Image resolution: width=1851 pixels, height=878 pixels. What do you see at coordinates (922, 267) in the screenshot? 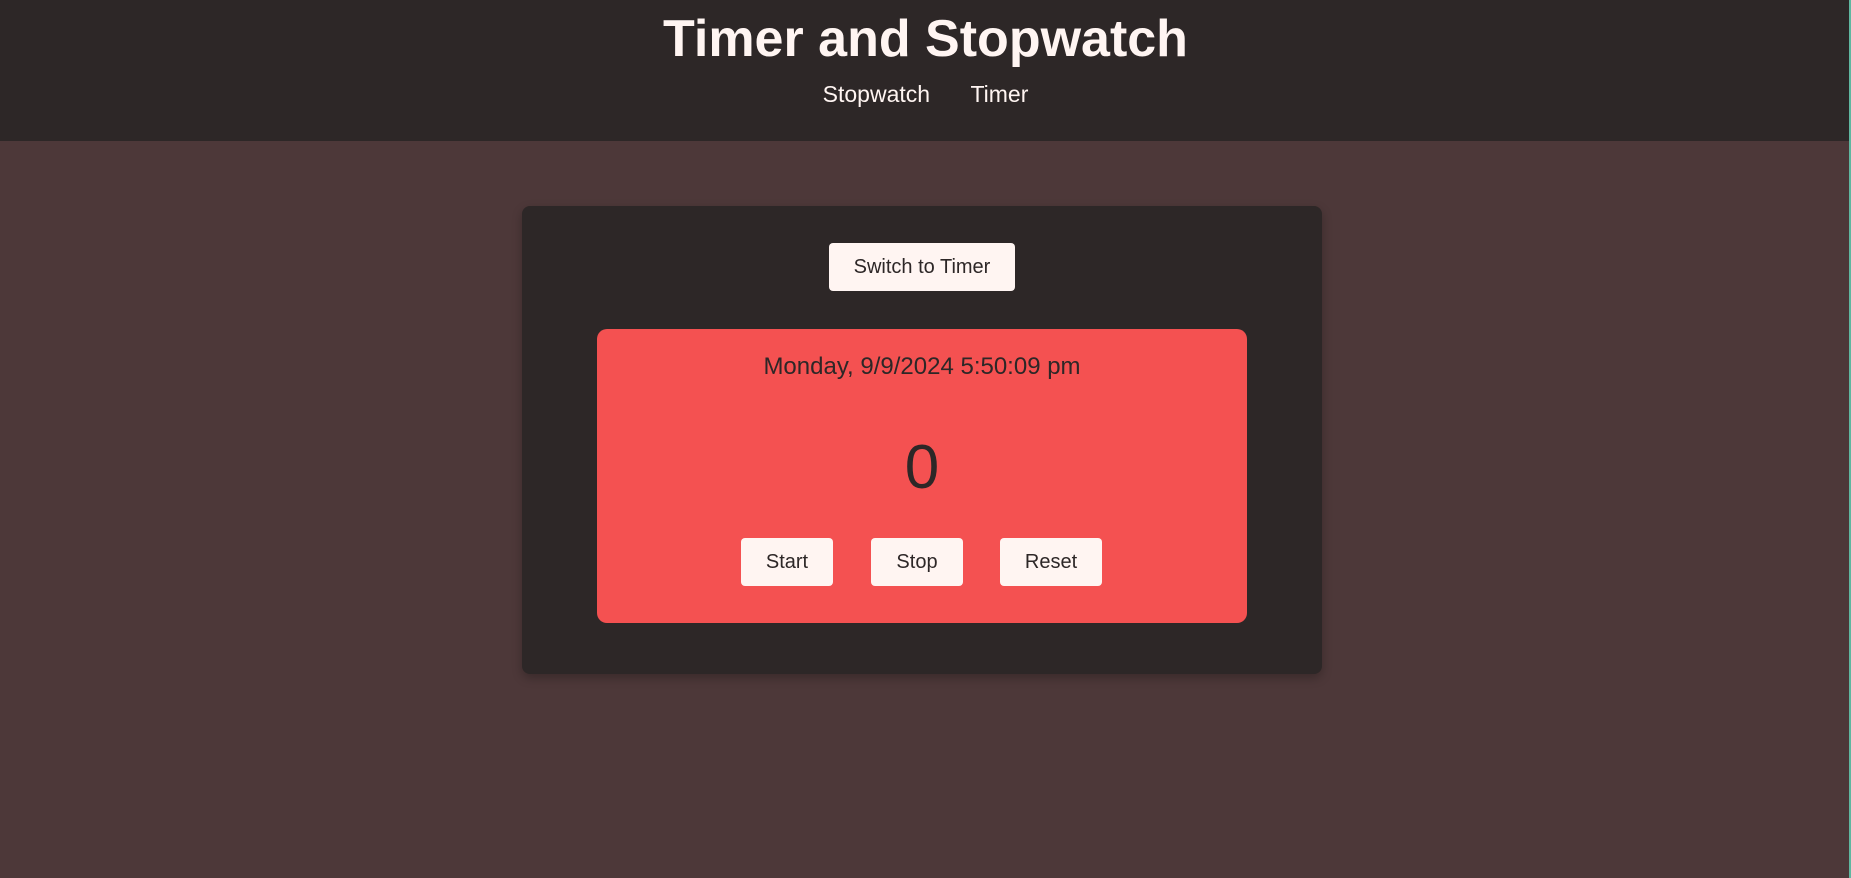
I see `switch-to-timer-button: Switch to Timer` at bounding box center [922, 267].